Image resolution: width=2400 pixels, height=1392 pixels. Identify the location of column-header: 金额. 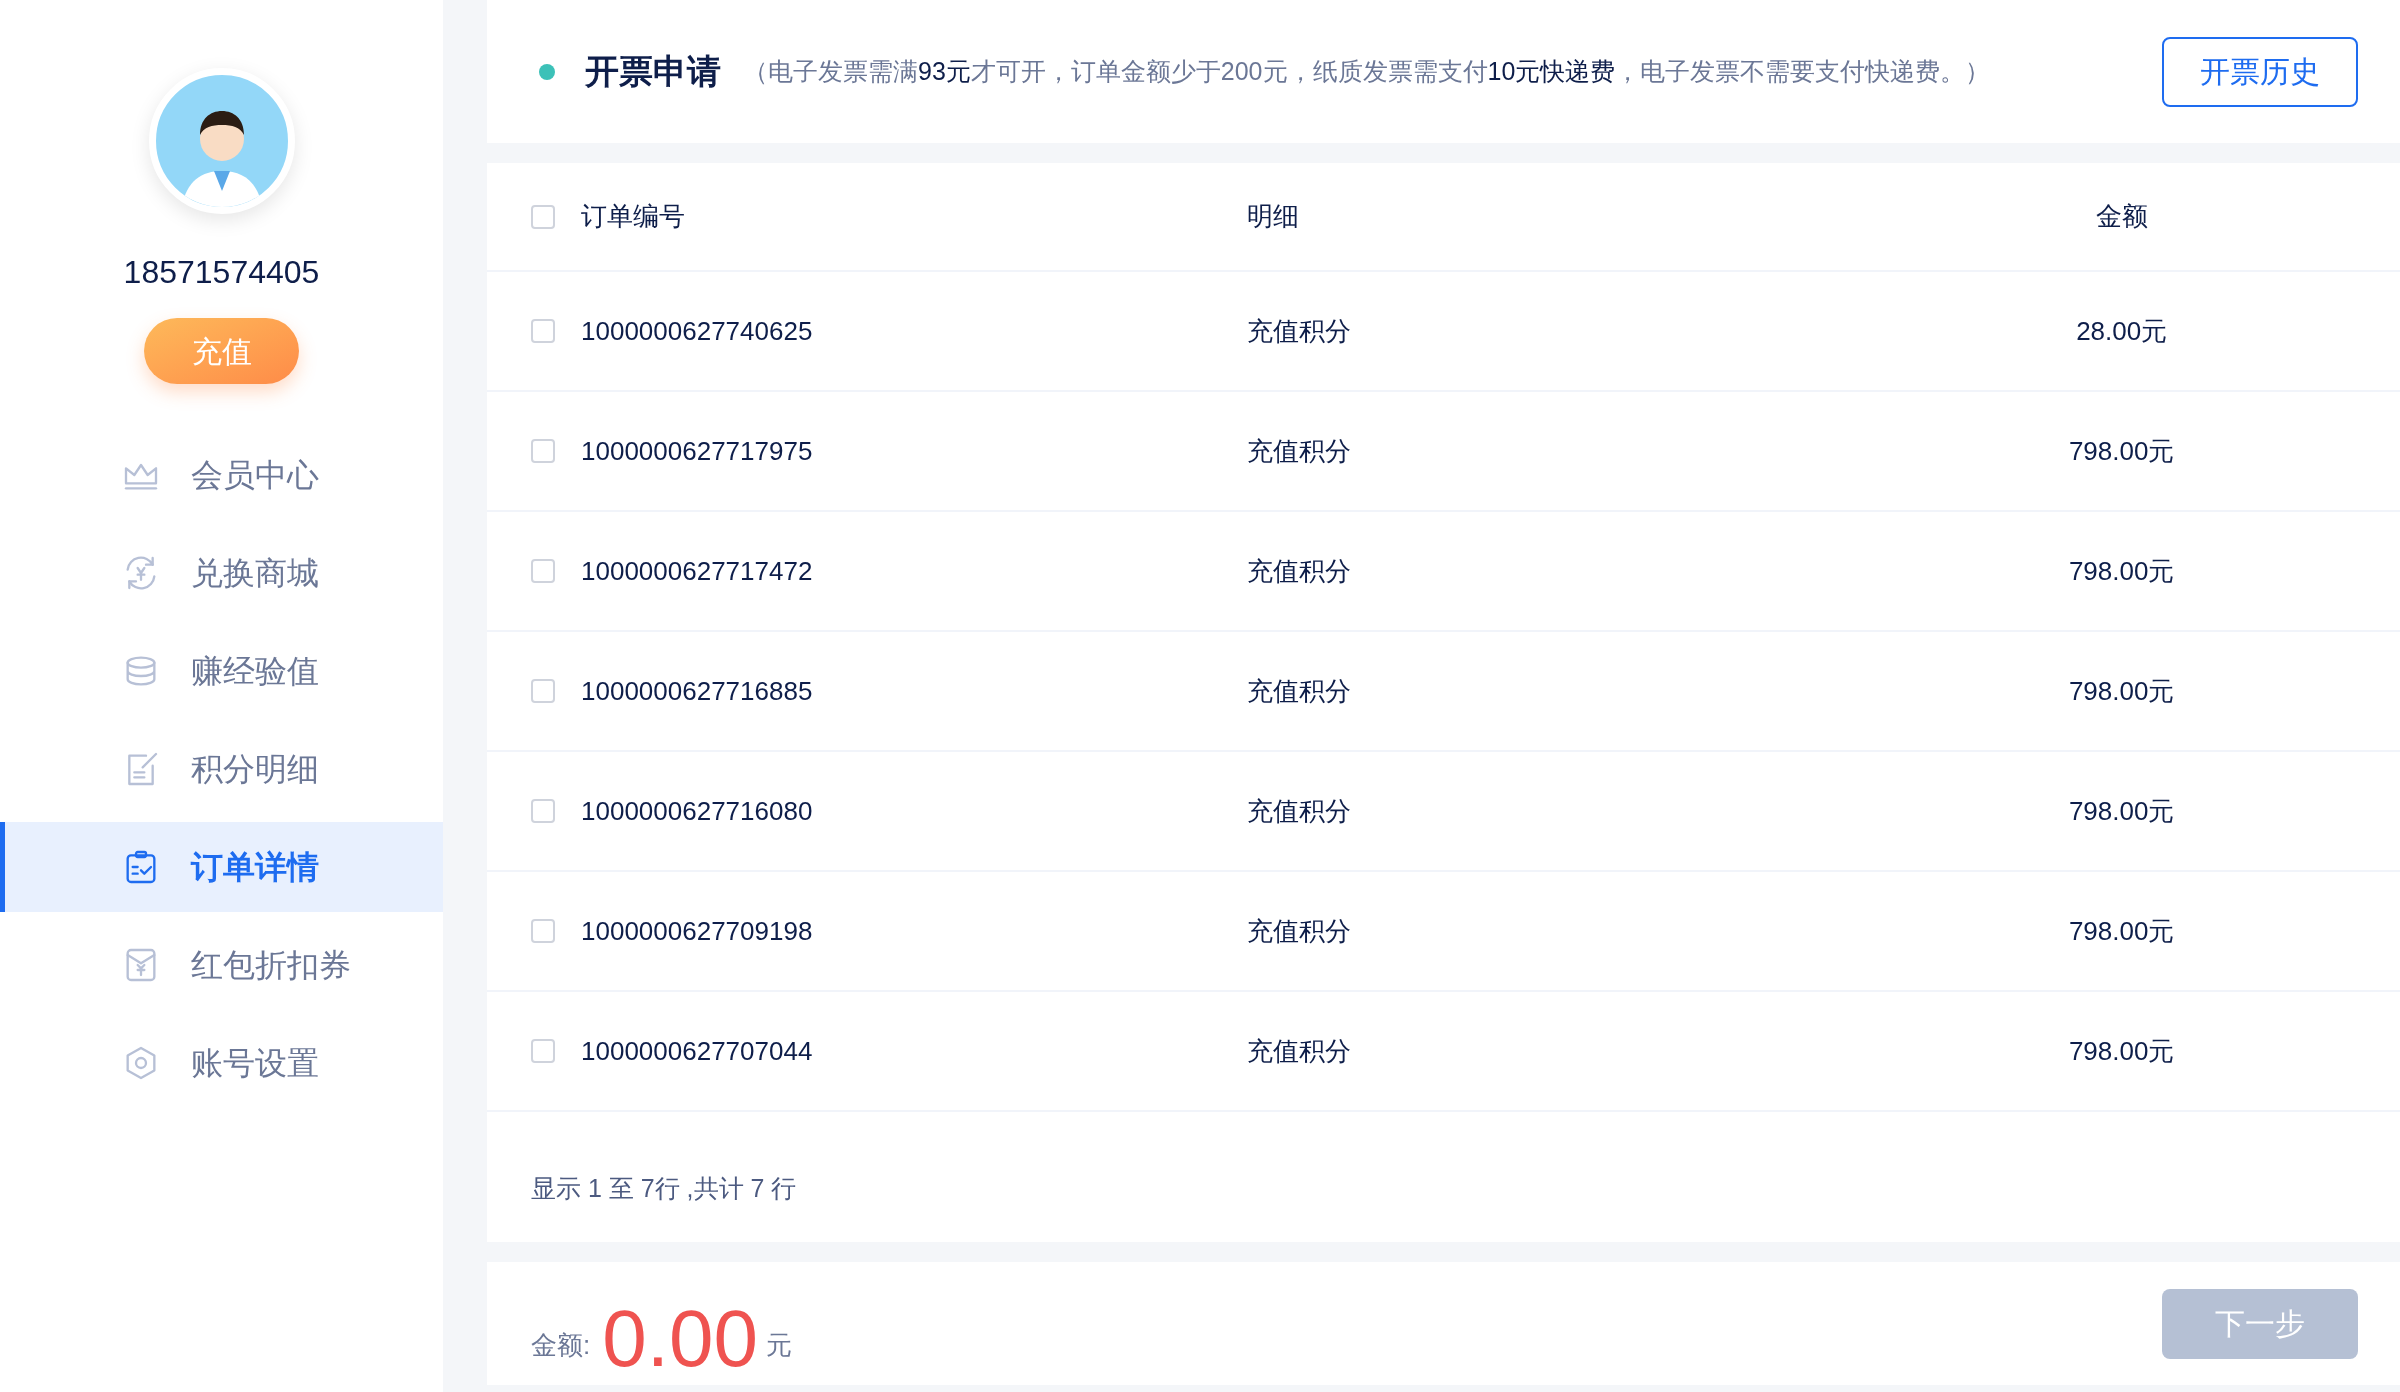
(2121, 216).